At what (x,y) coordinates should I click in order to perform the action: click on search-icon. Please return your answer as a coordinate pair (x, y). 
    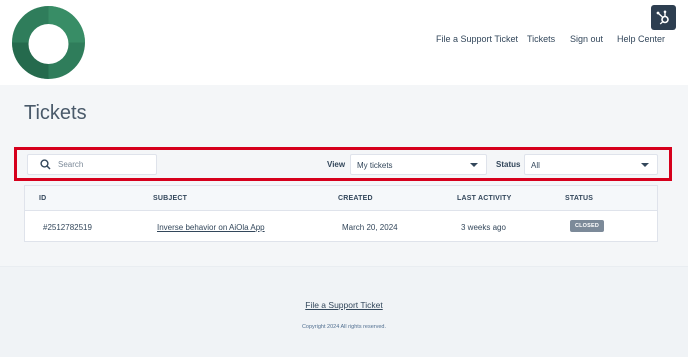
    Looking at the image, I should click on (45, 164).